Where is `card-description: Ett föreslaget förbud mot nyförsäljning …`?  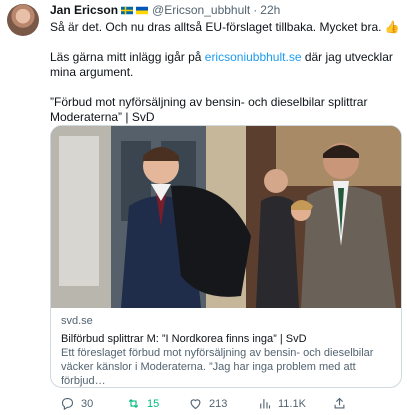 card-description: Ett föreslaget förbud mot nyförsäljning … is located at coordinates (217, 367).